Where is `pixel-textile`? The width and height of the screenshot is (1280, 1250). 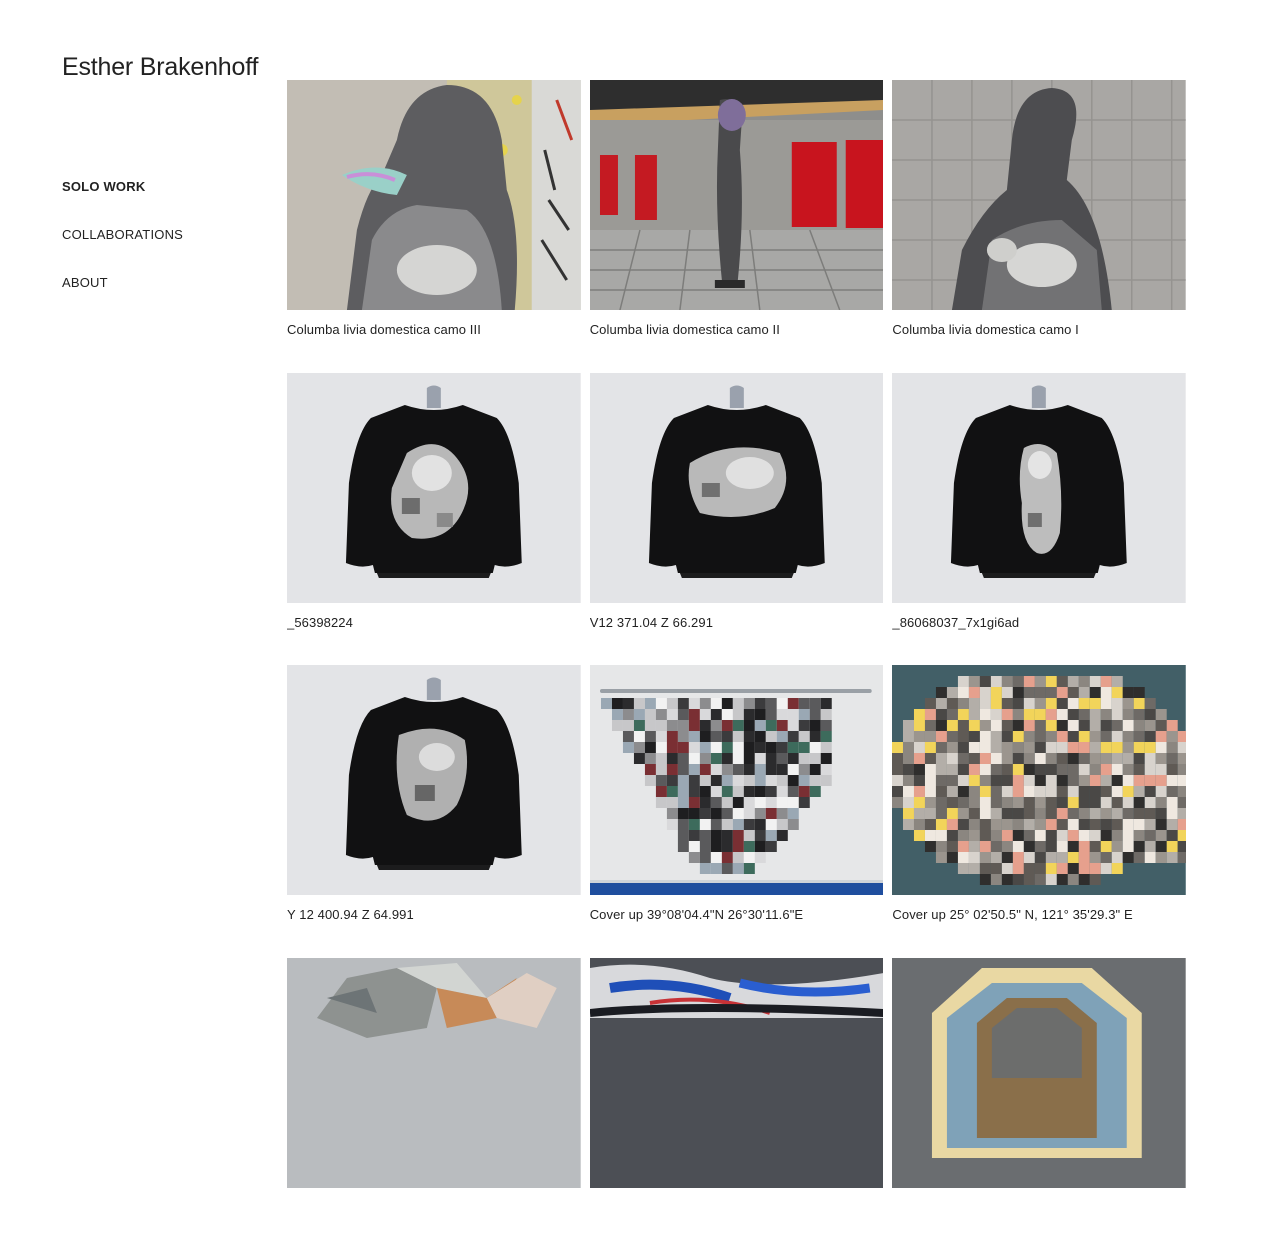 pixel-textile is located at coordinates (1039, 780).